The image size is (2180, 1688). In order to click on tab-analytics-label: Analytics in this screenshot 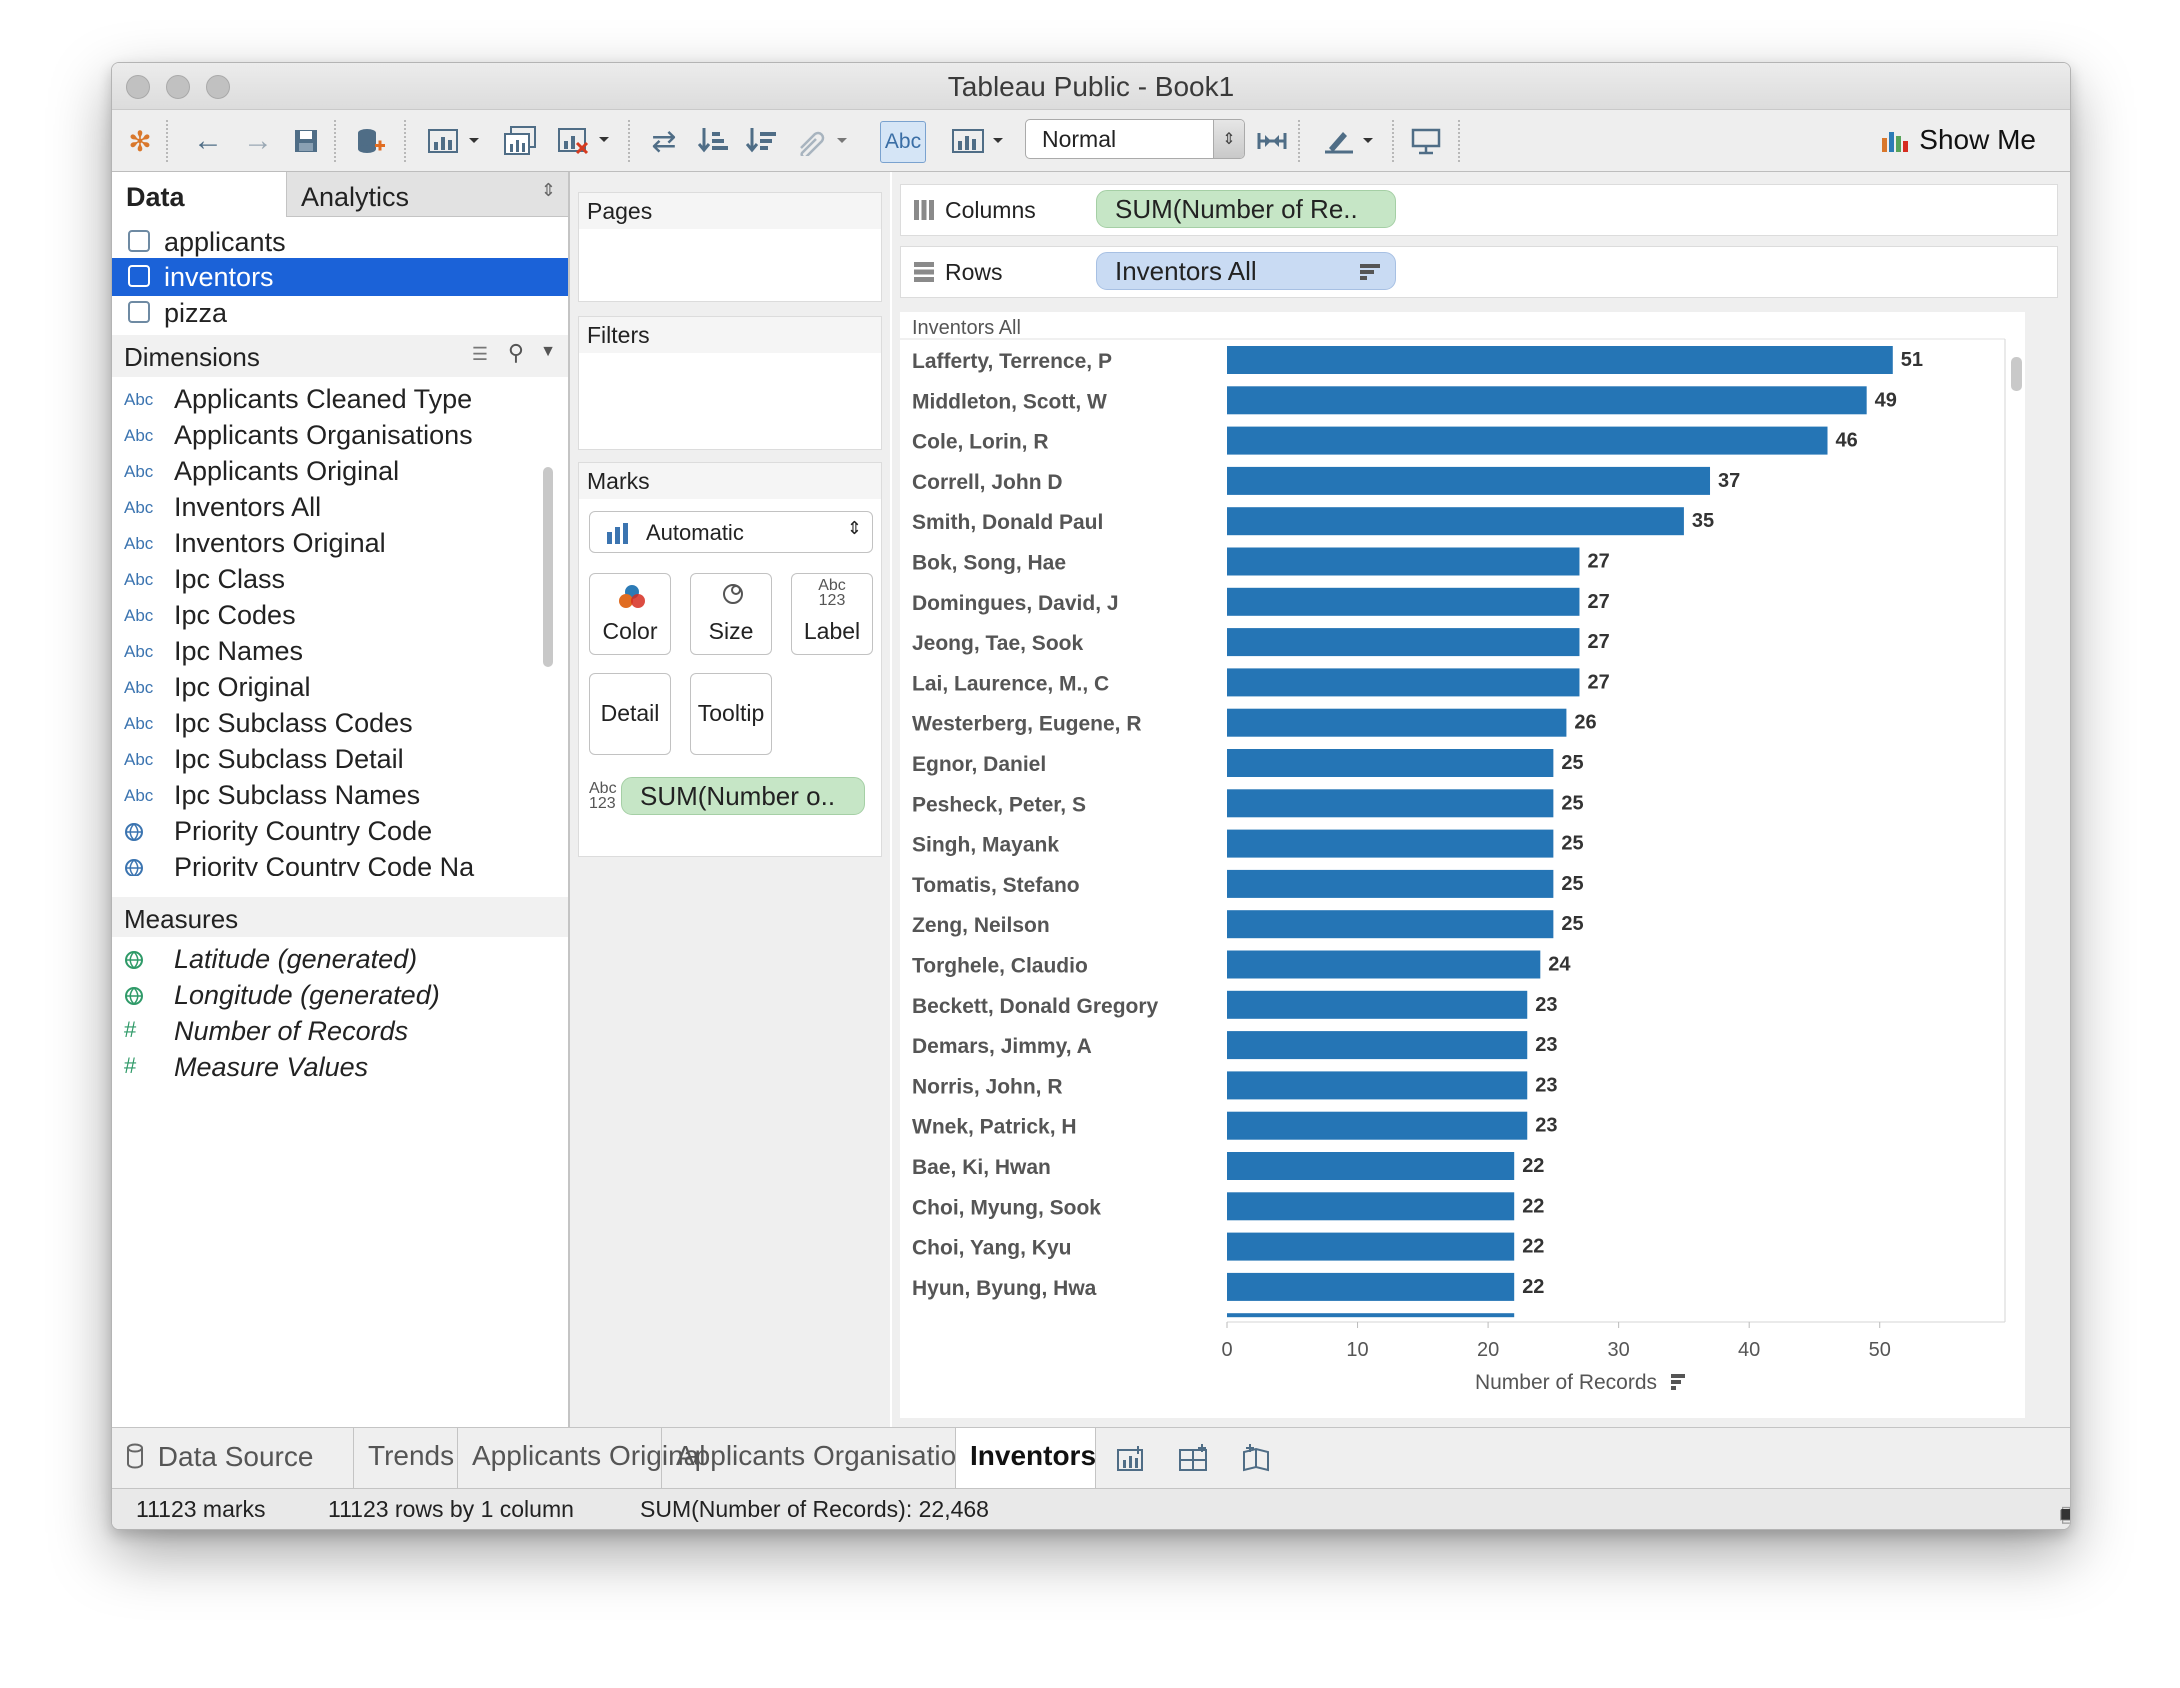, I will do `click(355, 197)`.